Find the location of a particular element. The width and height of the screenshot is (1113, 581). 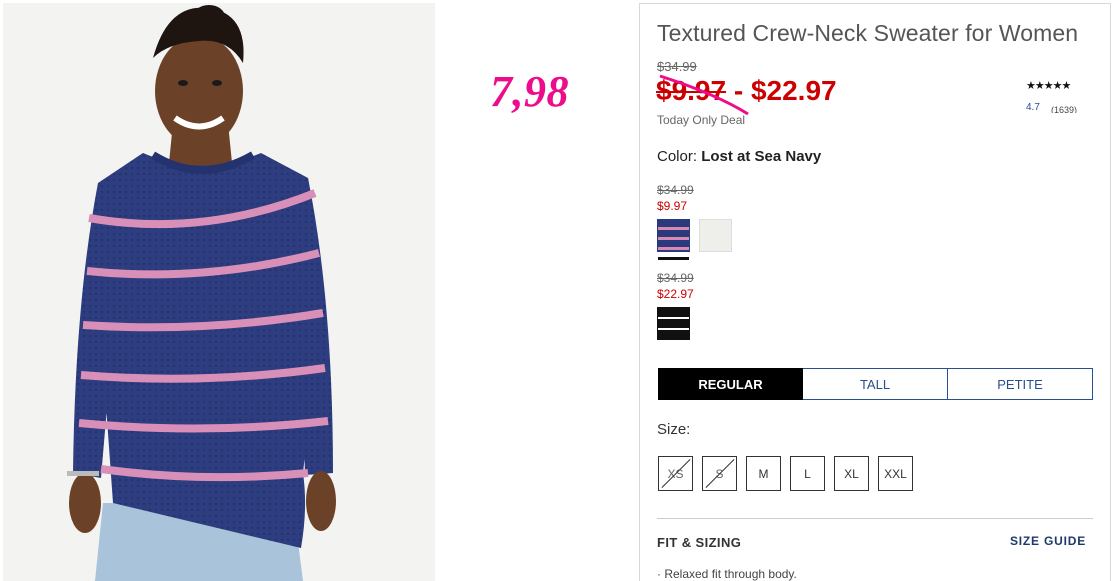

tab-tall: TALL is located at coordinates (875, 384).